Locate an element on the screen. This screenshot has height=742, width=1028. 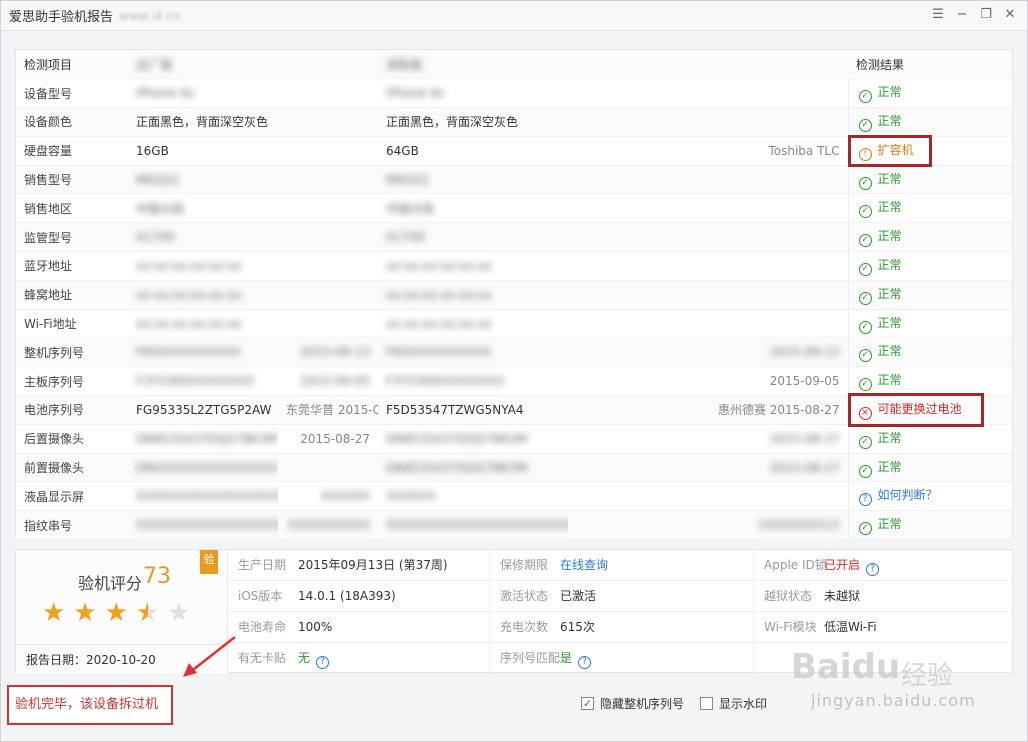
info-cell: 保修期限 在线查询 is located at coordinates (622, 565).